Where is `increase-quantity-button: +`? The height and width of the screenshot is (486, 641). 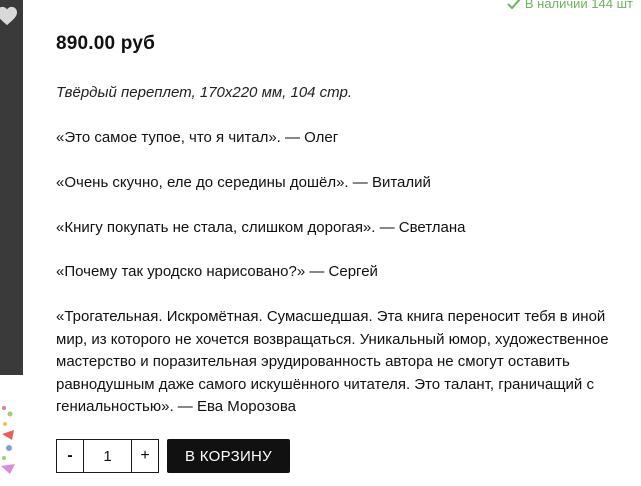
increase-quantity-button: + is located at coordinates (144, 456).